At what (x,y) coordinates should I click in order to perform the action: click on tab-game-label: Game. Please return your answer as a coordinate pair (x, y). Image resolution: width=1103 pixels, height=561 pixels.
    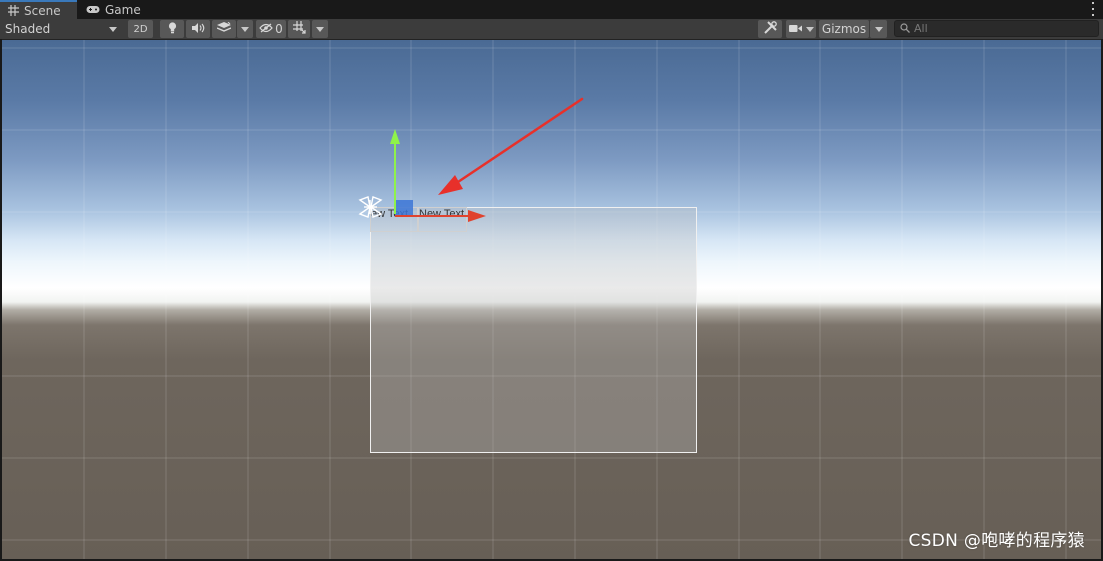
    Looking at the image, I should click on (123, 9).